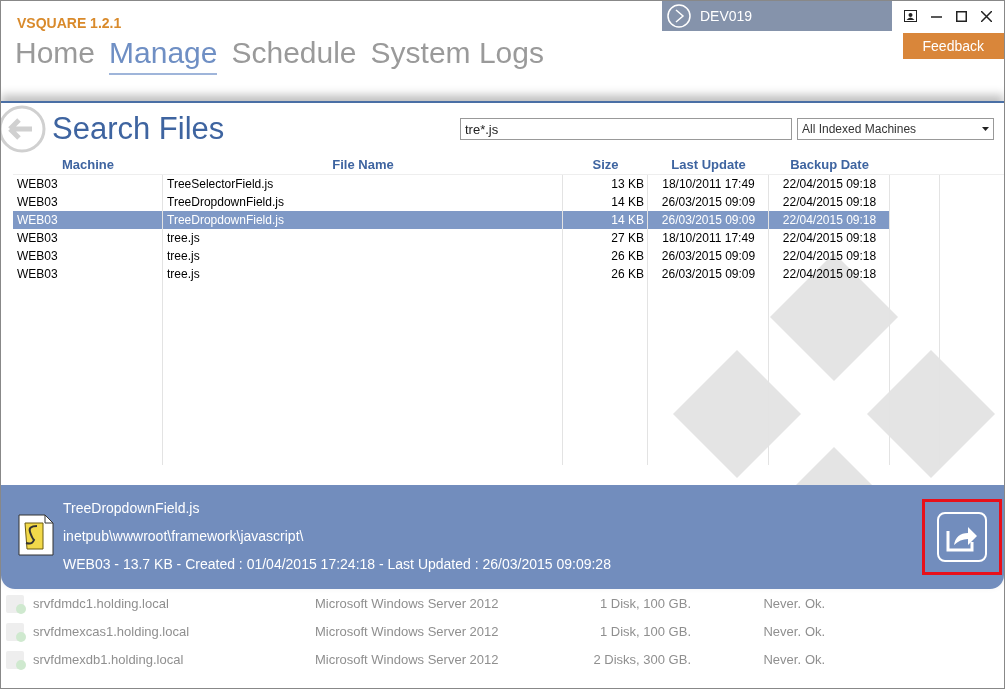  What do you see at coordinates (112, 632) in the screenshot?
I see `server-name: srvfdmexcas1.holding.local` at bounding box center [112, 632].